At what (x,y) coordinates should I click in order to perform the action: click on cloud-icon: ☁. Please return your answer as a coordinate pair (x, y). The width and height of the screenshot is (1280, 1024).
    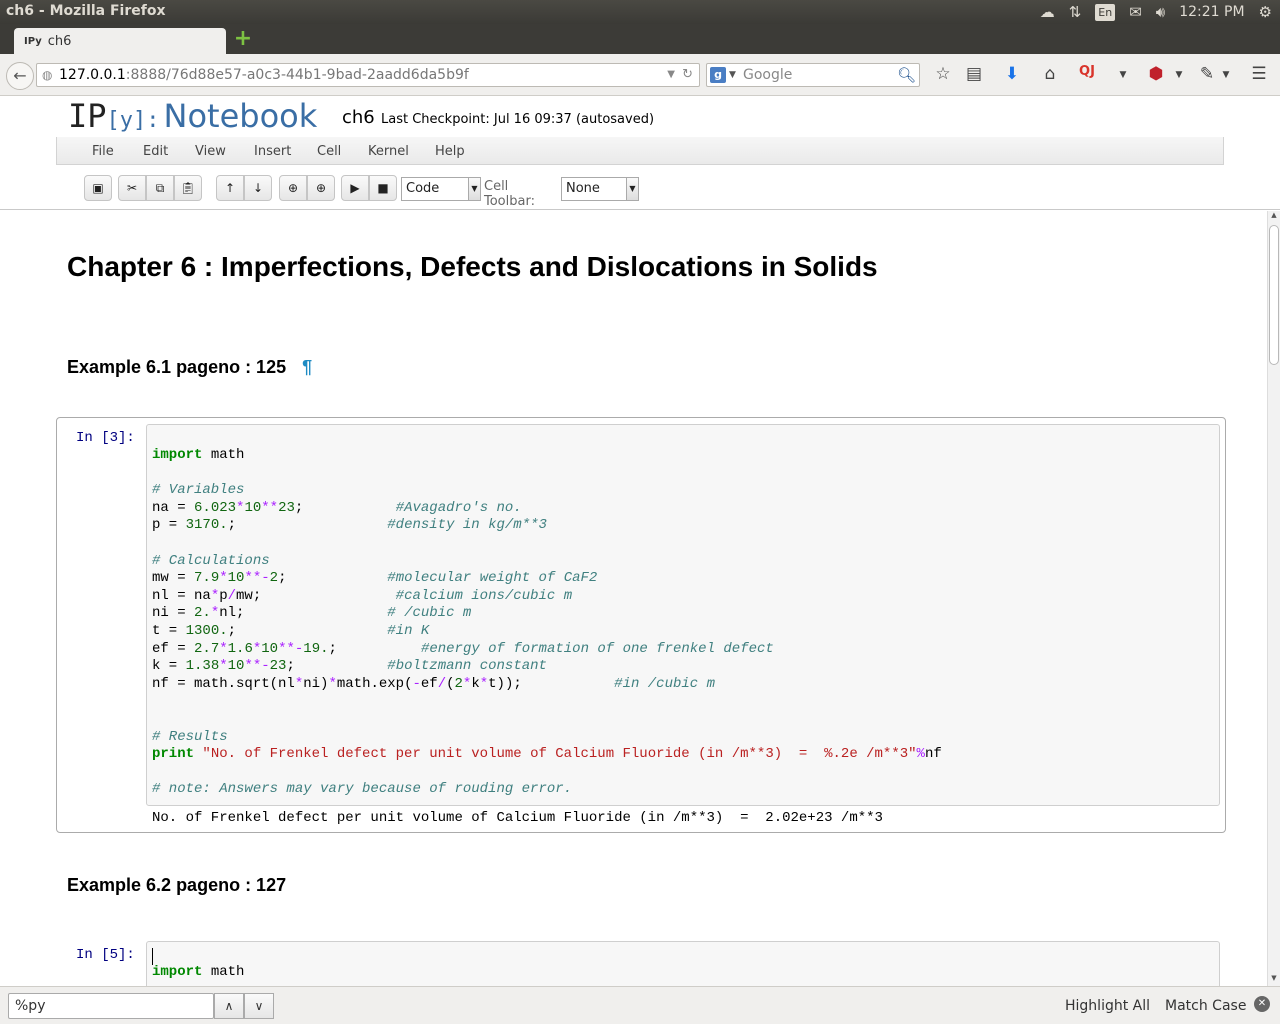
    Looking at the image, I should click on (1047, 12).